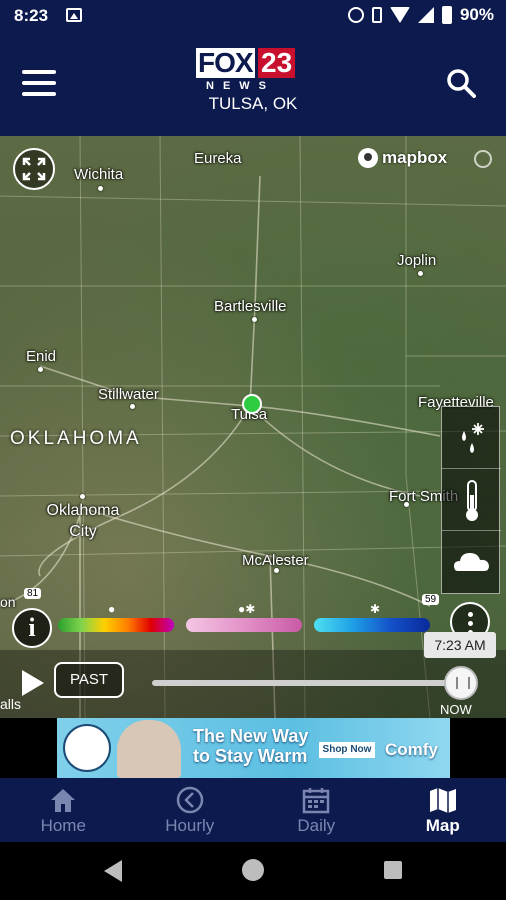 Image resolution: width=506 pixels, height=900 pixels. What do you see at coordinates (276, 570) in the screenshot?
I see `city-dot-mcalester` at bounding box center [276, 570].